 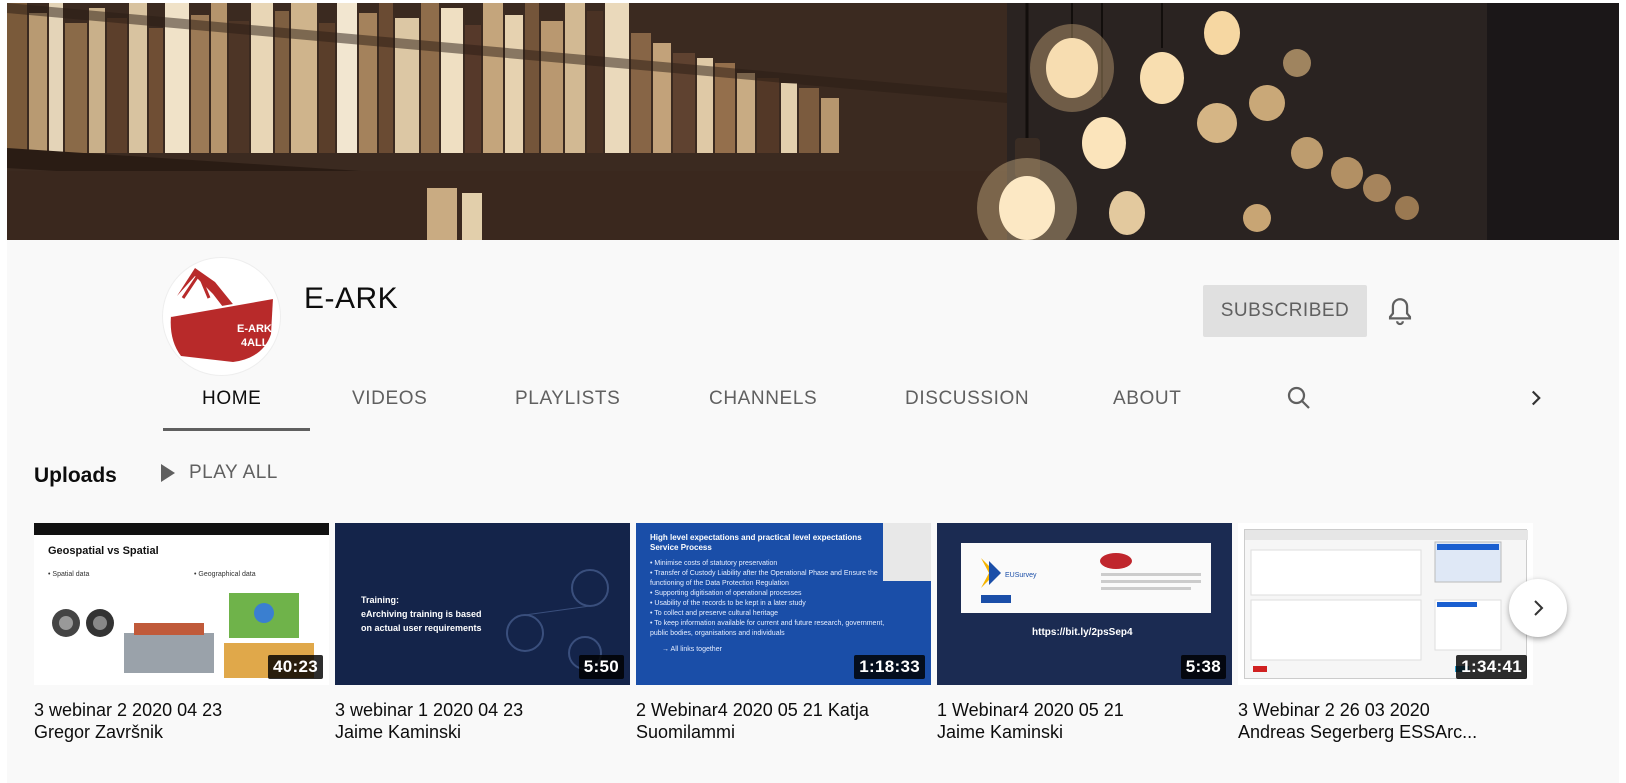 I want to click on svg-text: EUSurvey, so click(x=1021, y=575).